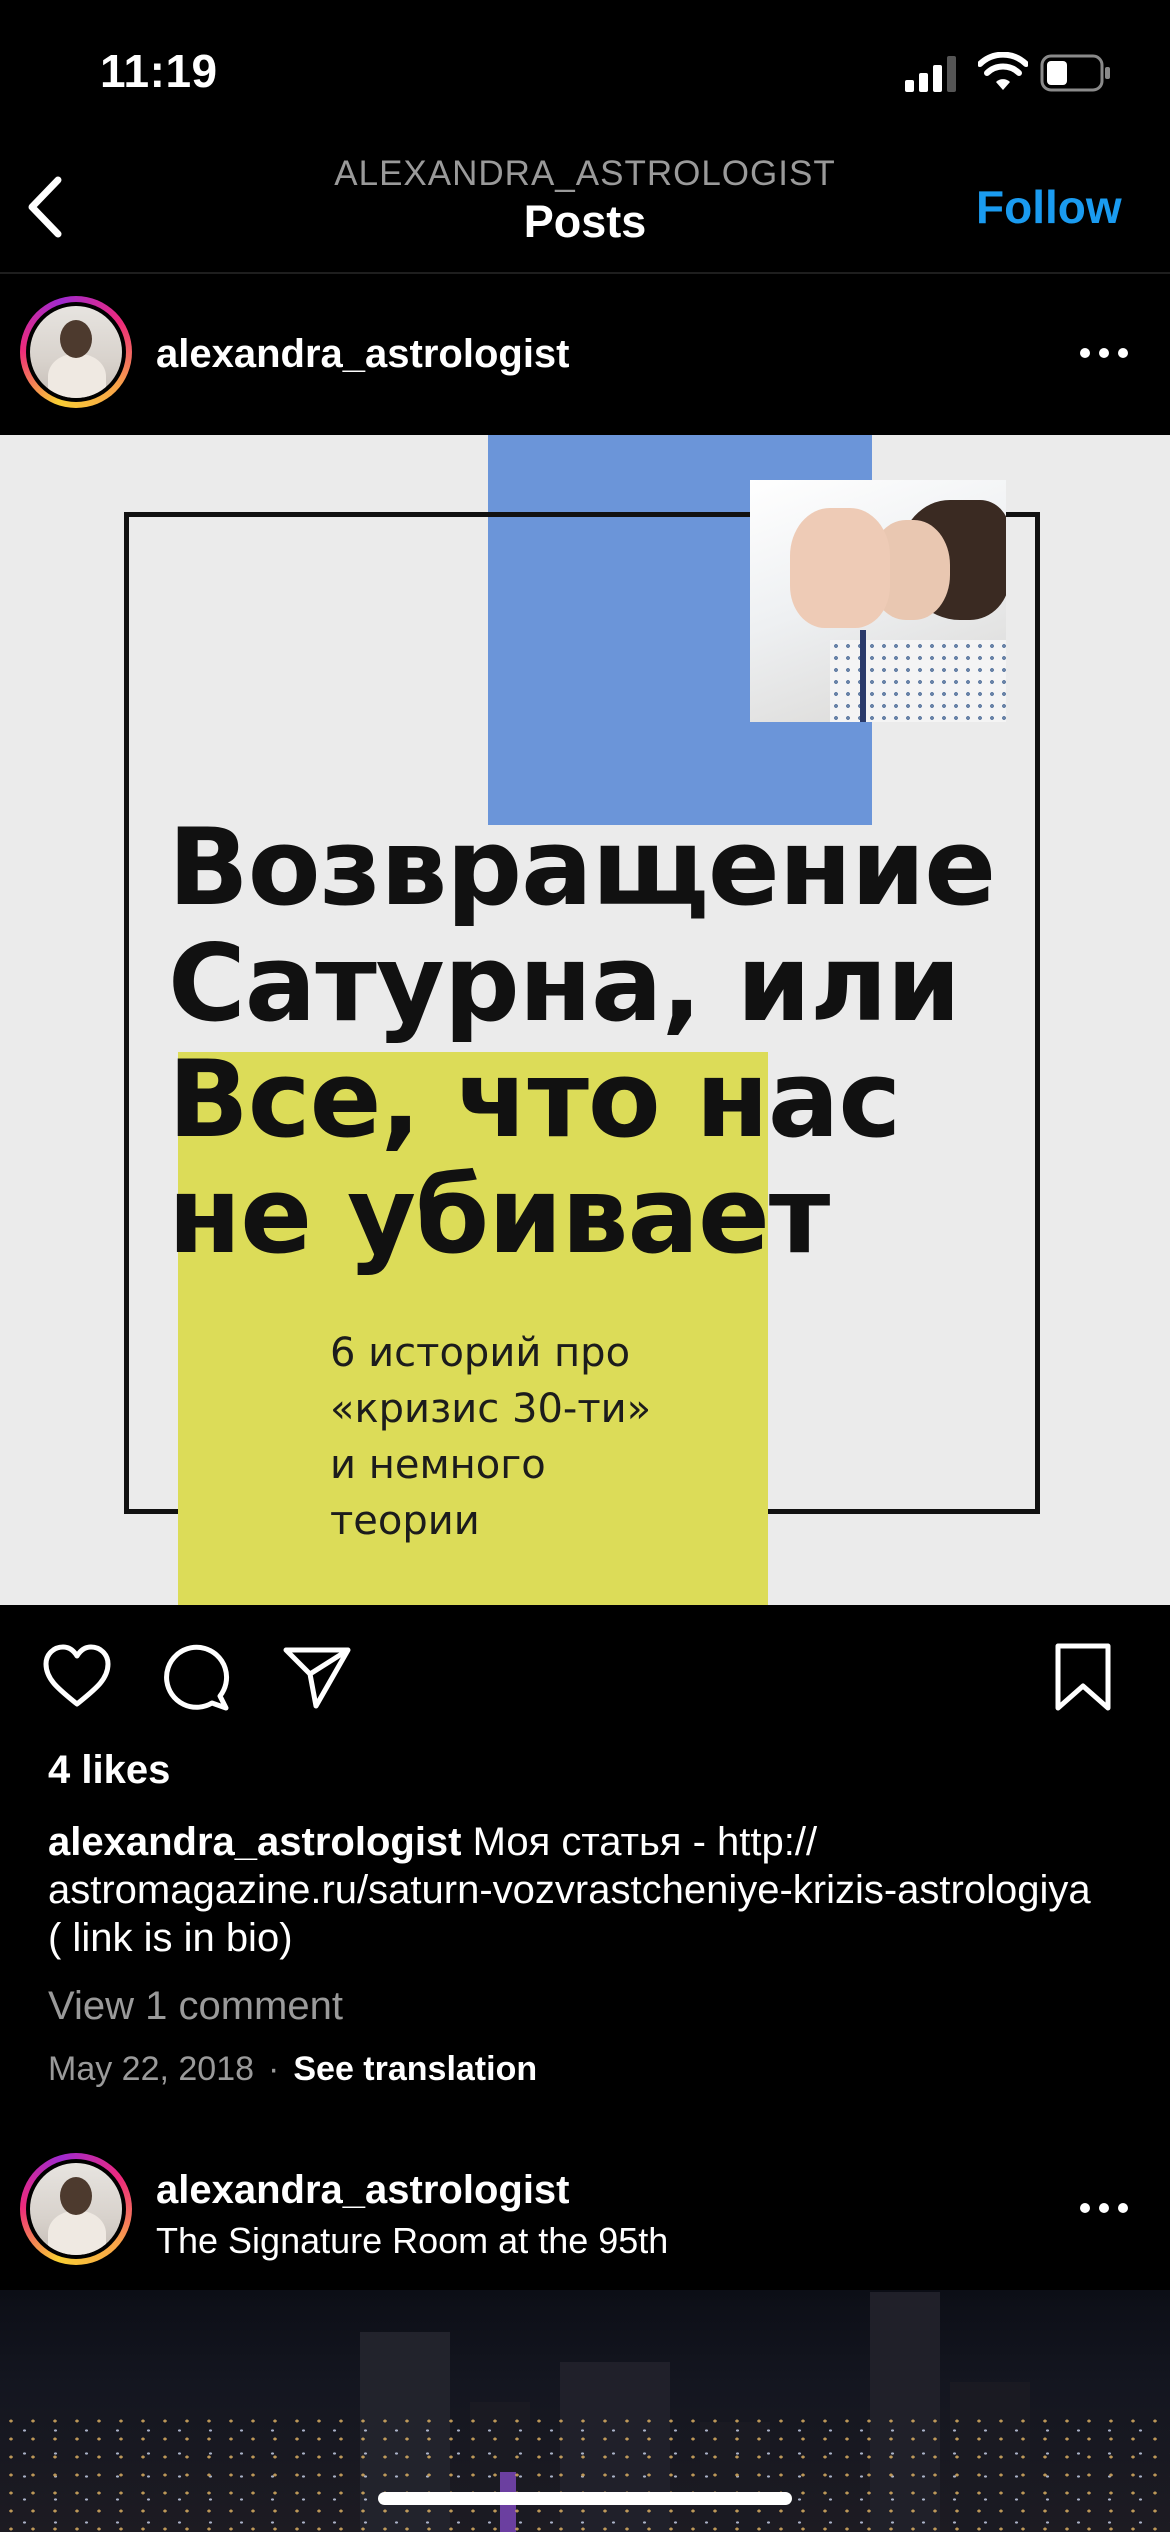  I want to click on subtitle-line: 6 историй про, so click(480, 1353).